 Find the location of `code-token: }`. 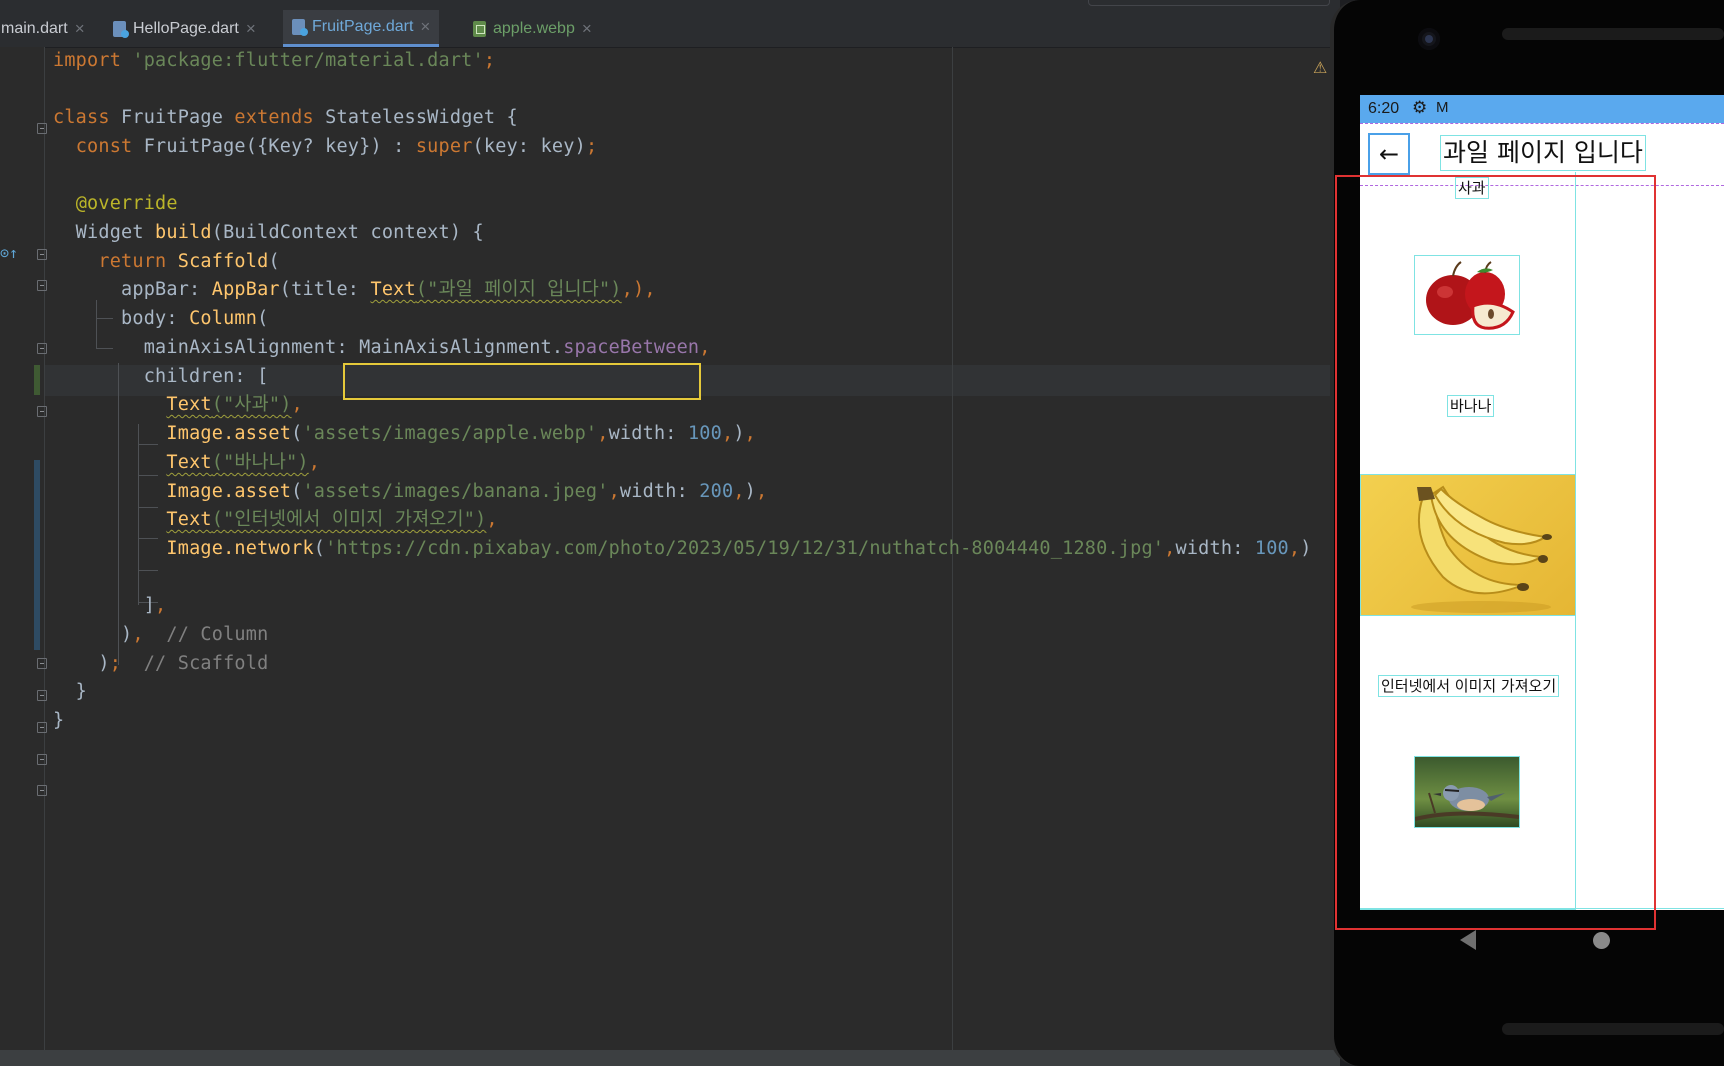

code-token: } is located at coordinates (70, 691).